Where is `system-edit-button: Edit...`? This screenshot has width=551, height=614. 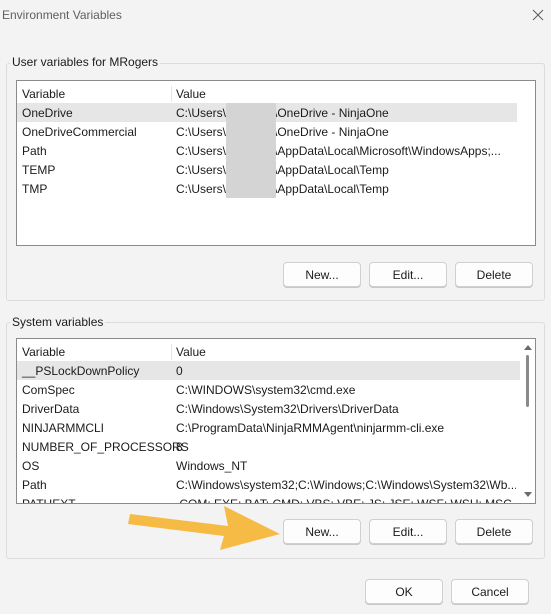 system-edit-button: Edit... is located at coordinates (408, 531).